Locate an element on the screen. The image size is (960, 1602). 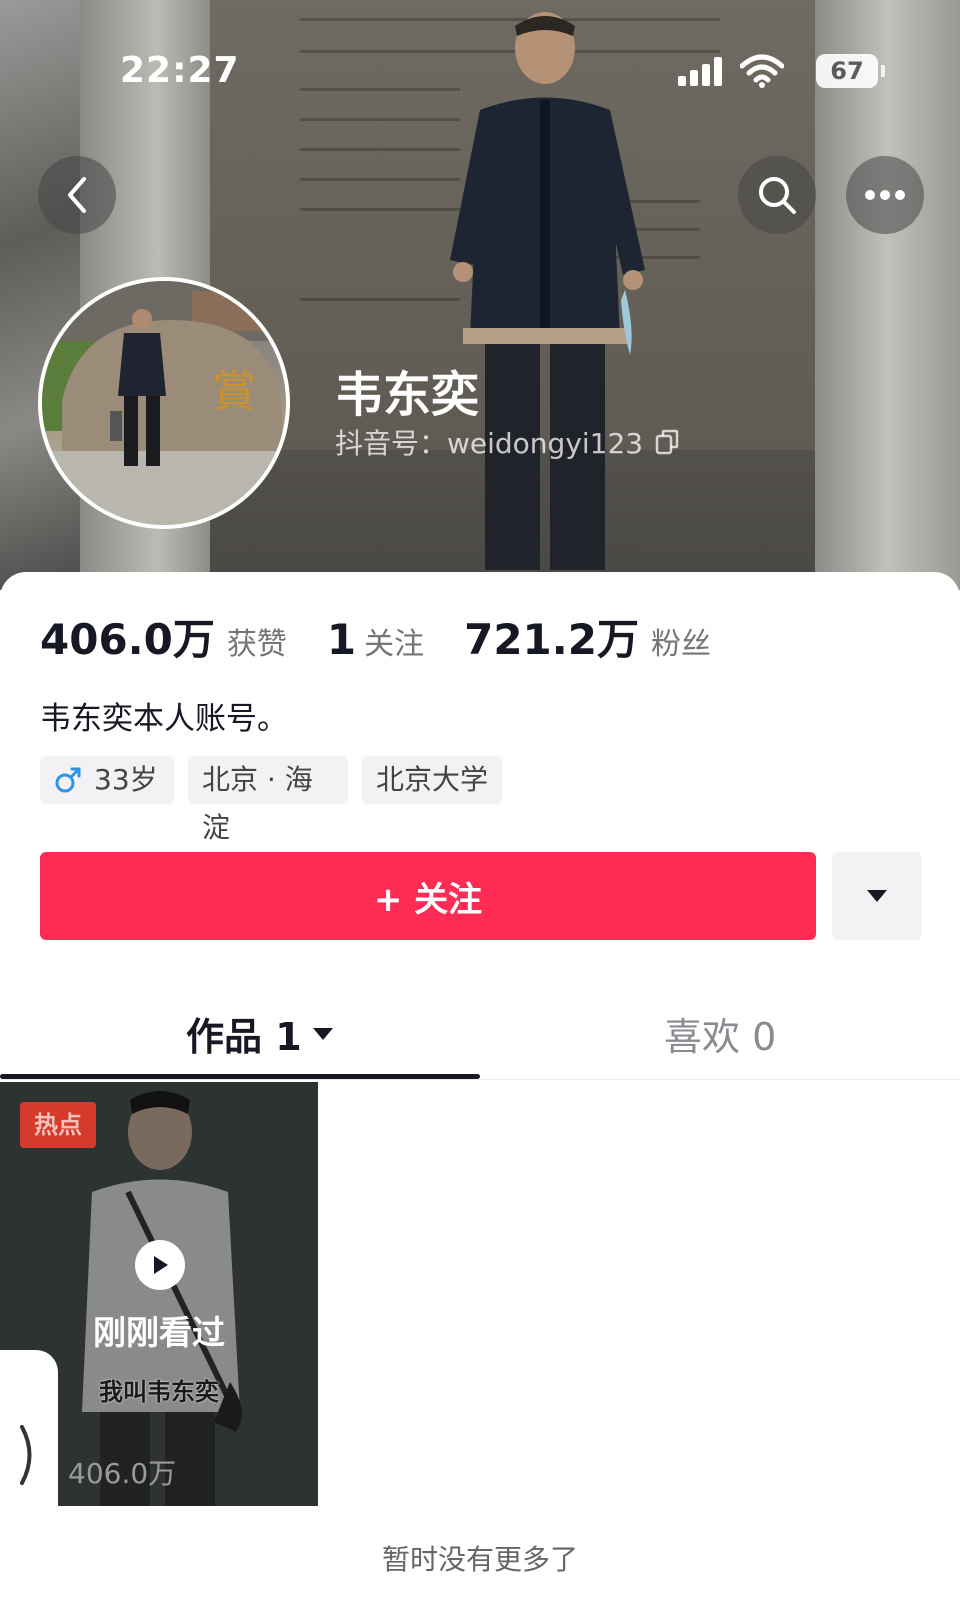
tab-works: 作品 1 is located at coordinates (260, 1033).